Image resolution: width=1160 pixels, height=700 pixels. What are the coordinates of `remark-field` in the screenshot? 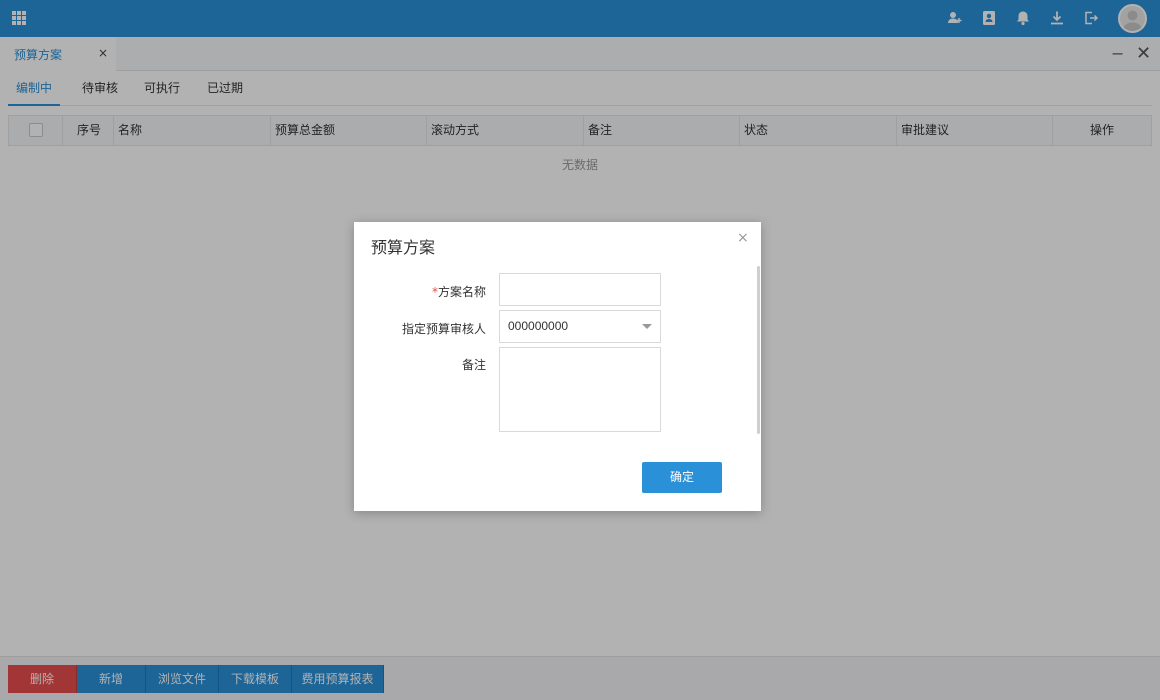 It's located at (580, 389).